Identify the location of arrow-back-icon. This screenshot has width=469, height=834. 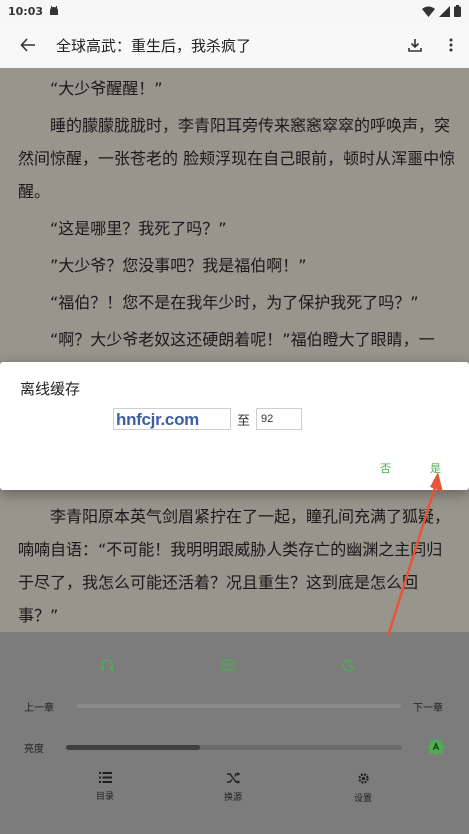
(27, 45).